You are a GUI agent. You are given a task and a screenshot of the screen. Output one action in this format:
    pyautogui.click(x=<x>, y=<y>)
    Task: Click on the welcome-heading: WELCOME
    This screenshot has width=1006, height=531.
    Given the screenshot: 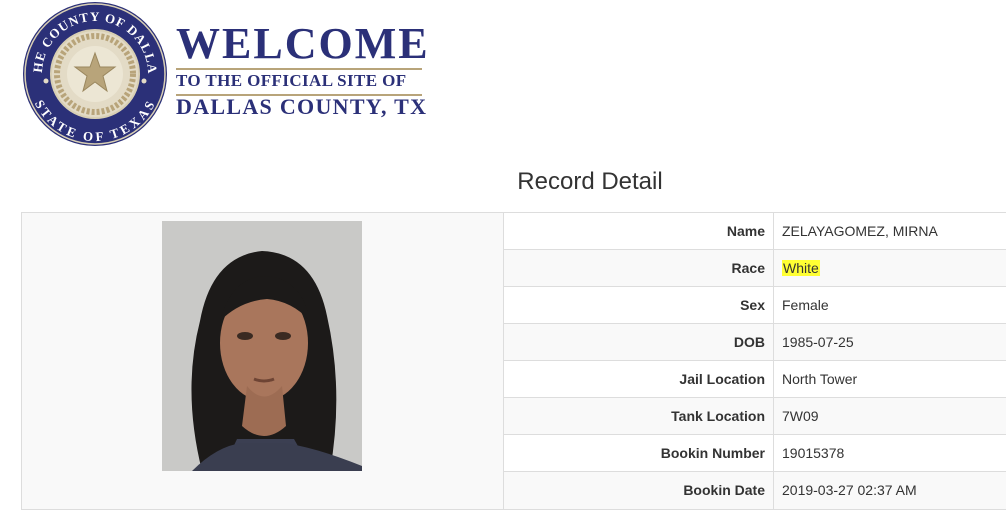 What is the action you would take?
    pyautogui.click(x=303, y=43)
    